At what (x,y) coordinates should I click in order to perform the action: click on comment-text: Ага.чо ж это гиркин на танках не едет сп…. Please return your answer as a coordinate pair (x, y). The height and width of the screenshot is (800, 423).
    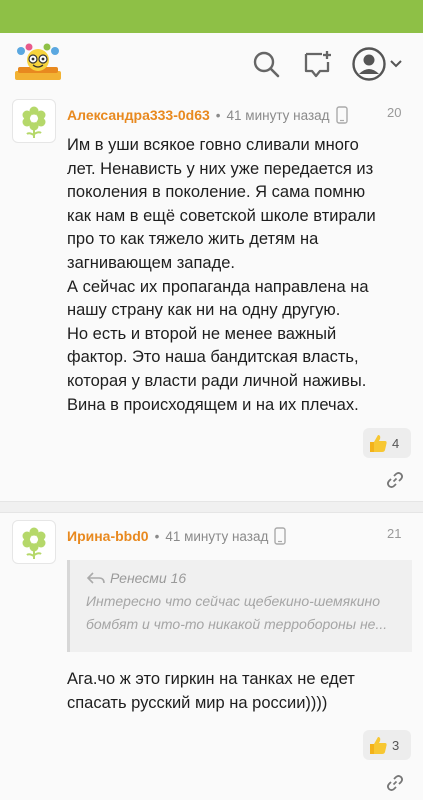
    Looking at the image, I should click on (237, 691).